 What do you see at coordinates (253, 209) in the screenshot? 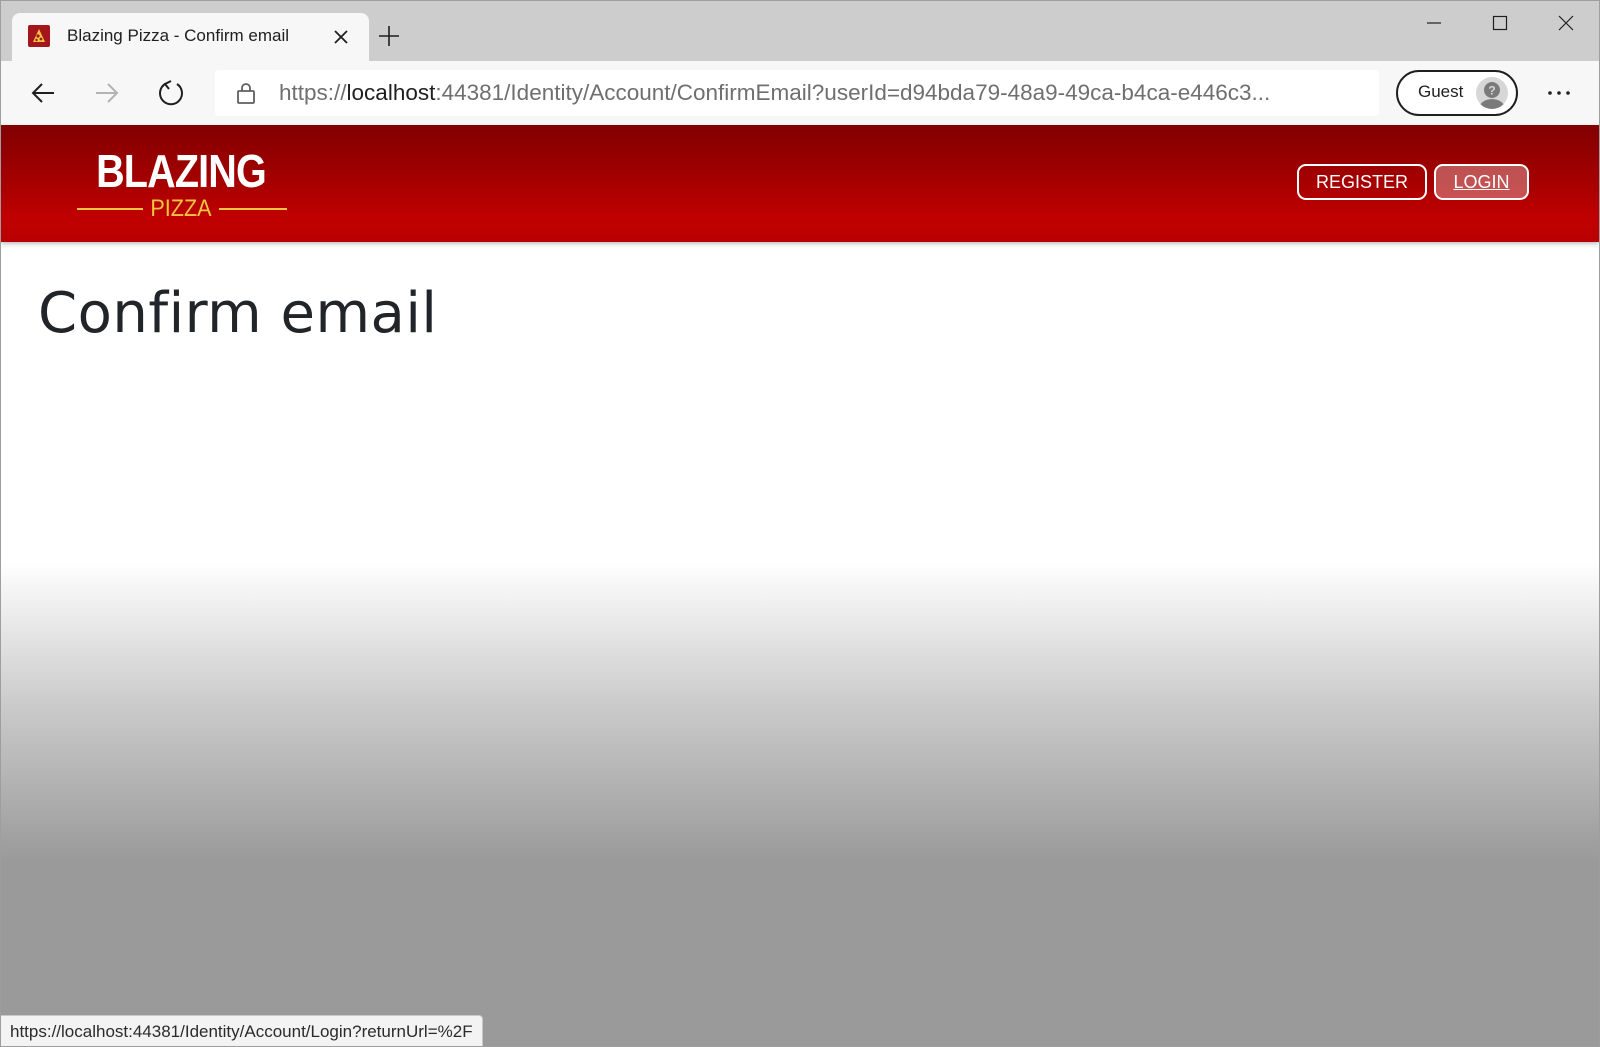
I see `logo-divider-right` at bounding box center [253, 209].